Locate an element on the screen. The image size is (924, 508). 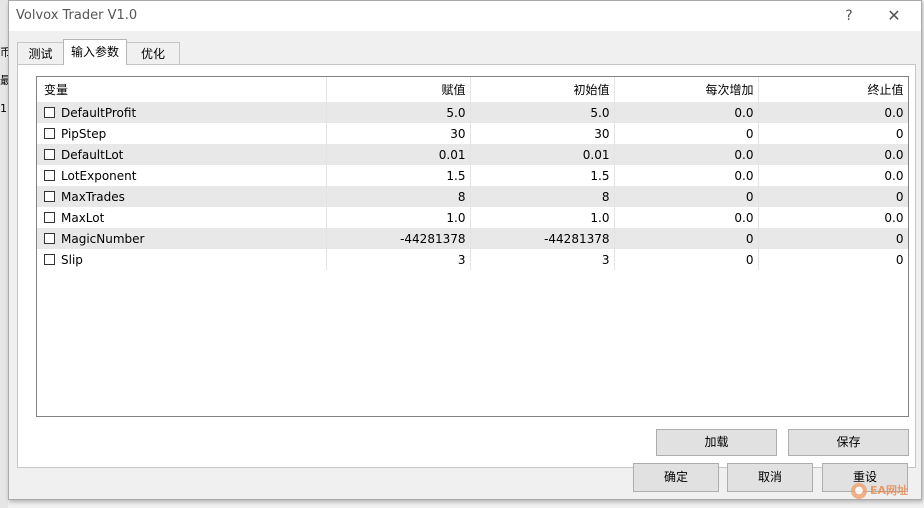
start-cell: 1.0 is located at coordinates (542, 217).